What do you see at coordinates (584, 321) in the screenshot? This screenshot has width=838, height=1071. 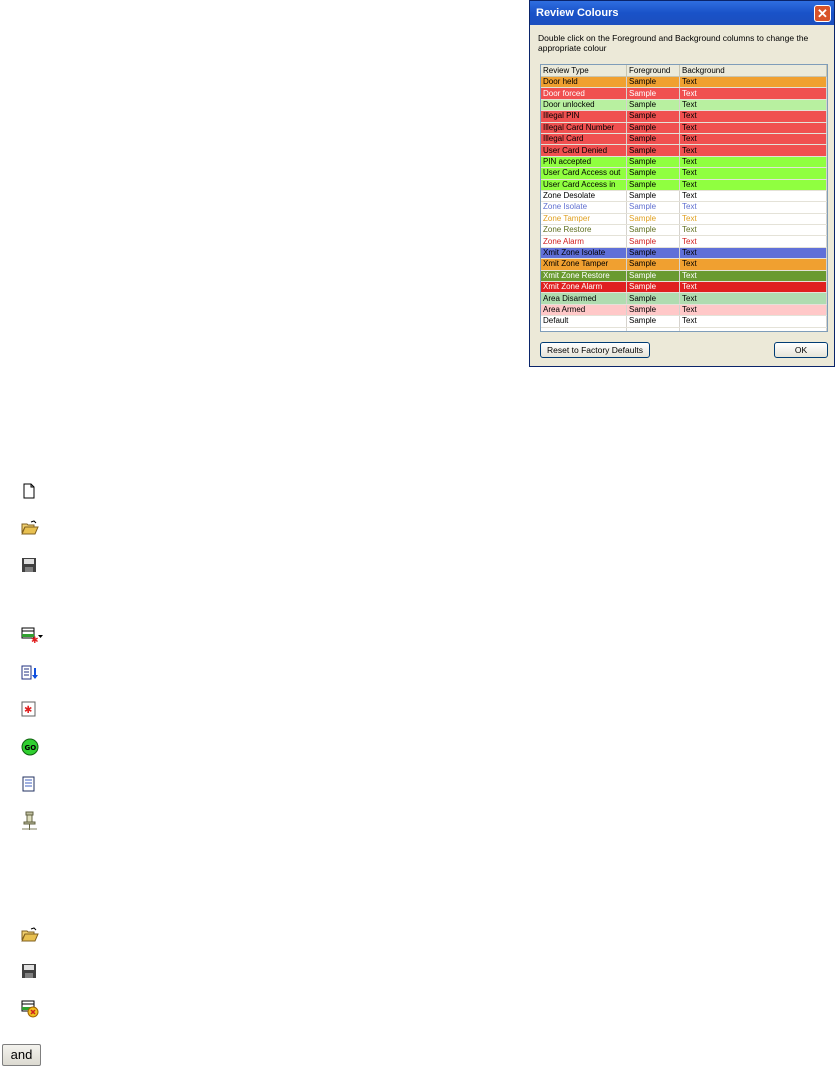 I see `review-type-cell: Default` at bounding box center [584, 321].